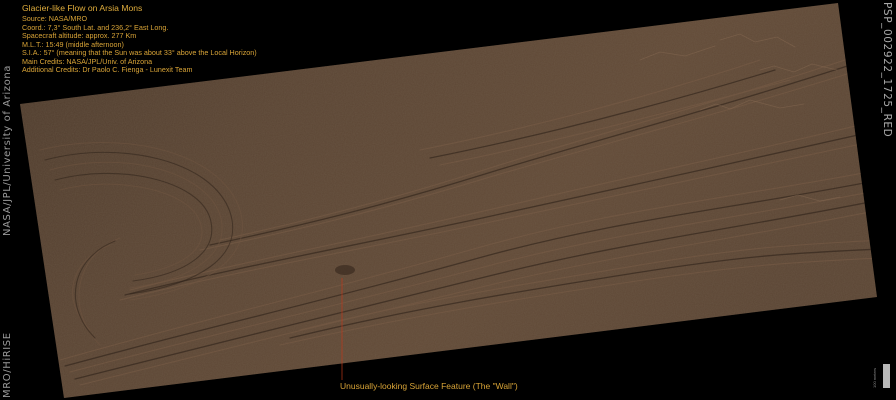 This screenshot has width=896, height=400. What do you see at coordinates (345, 270) in the screenshot?
I see `wall-feature` at bounding box center [345, 270].